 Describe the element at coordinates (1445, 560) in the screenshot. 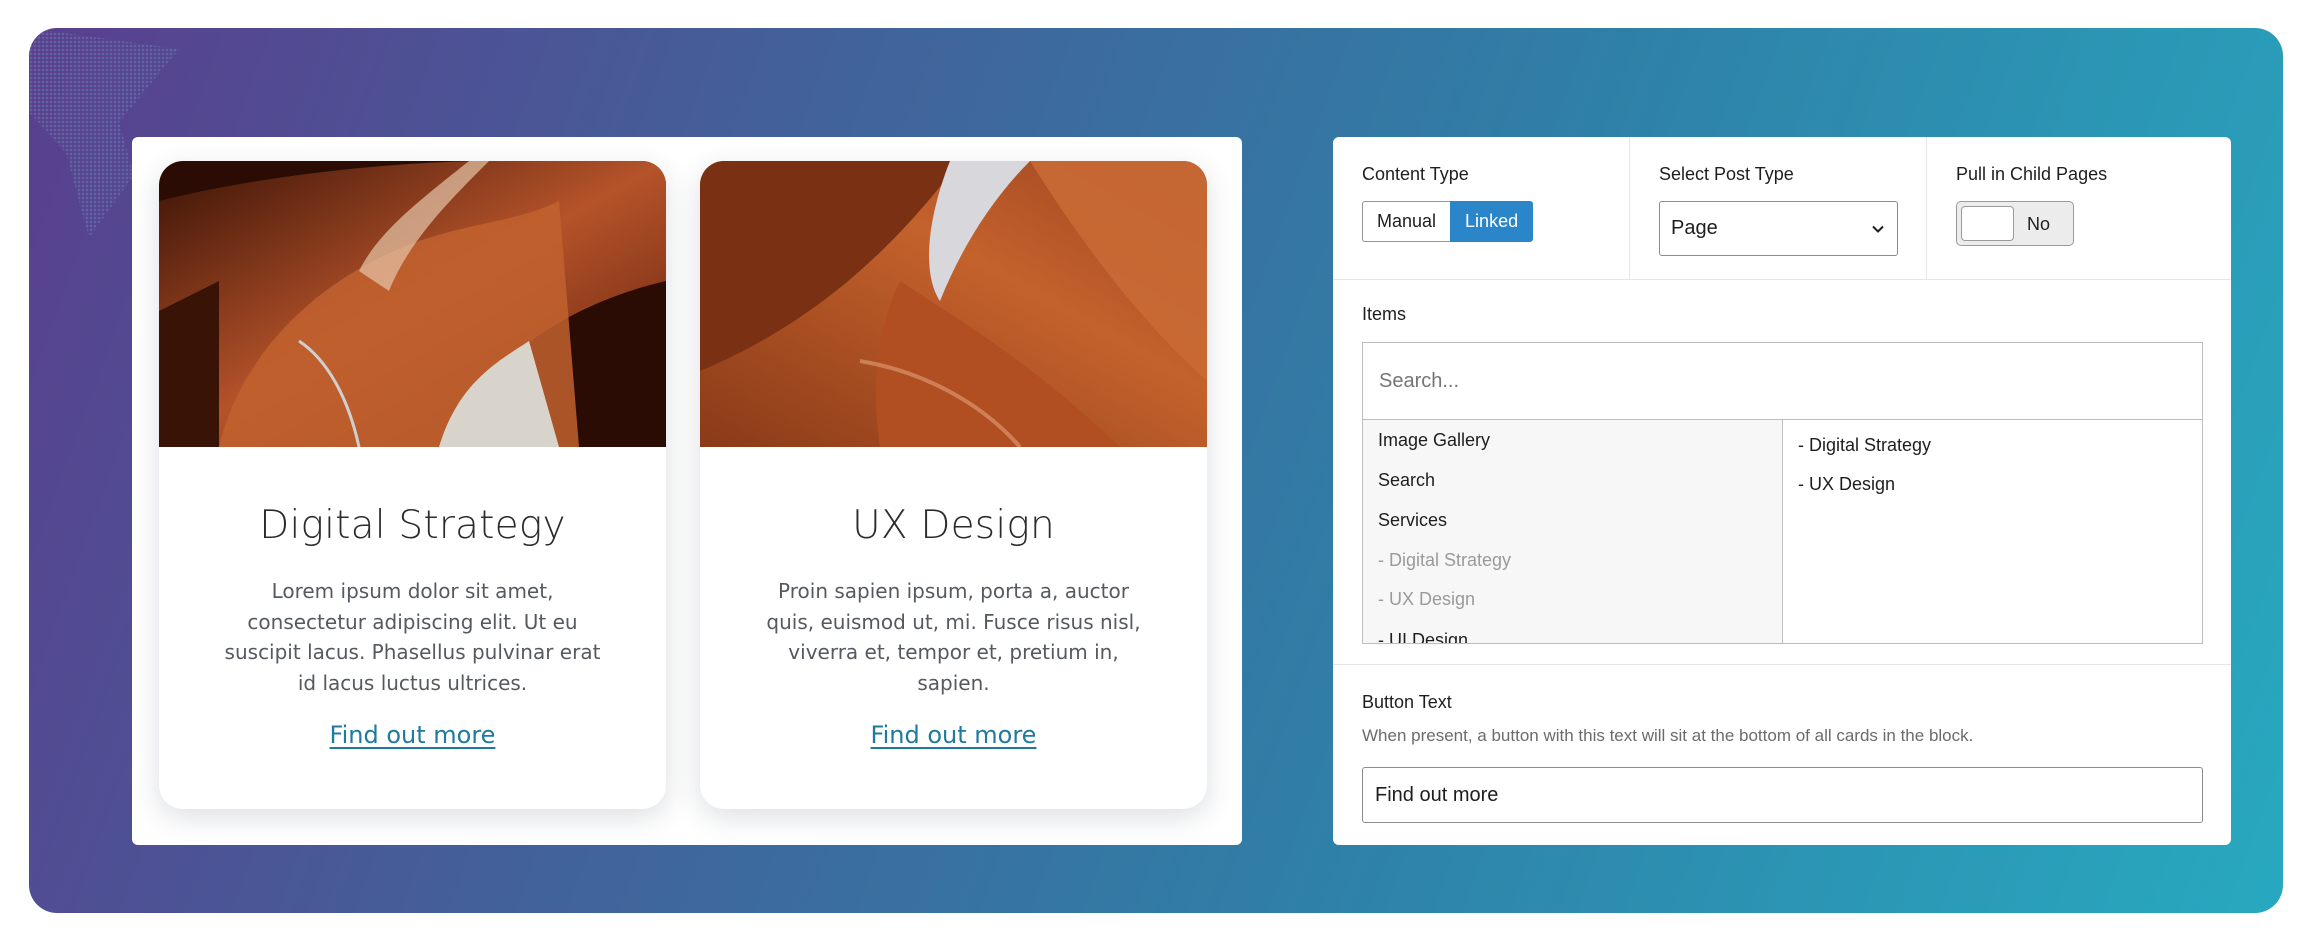

I see `available-item-disabled: - Digital Strategy` at that location.